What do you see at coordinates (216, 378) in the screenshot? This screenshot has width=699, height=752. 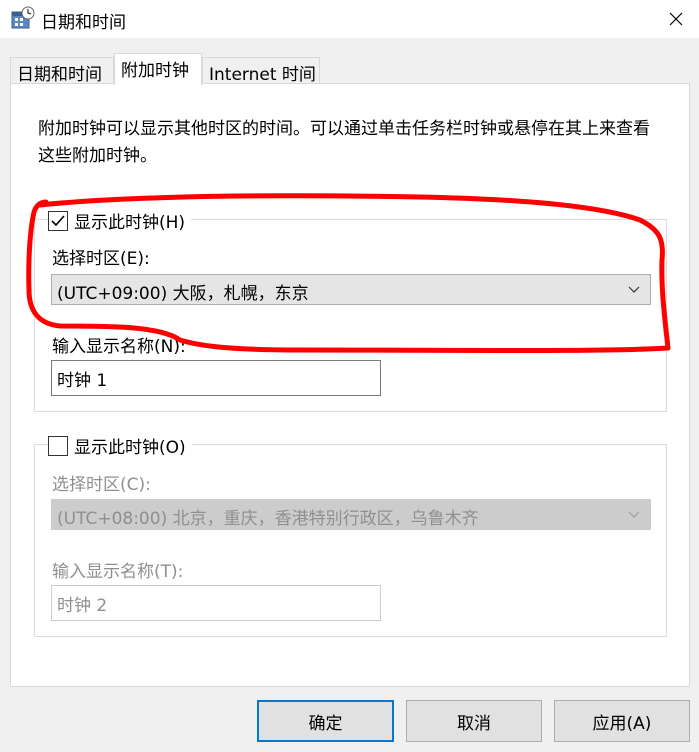 I see `clock1-name-input: 时钟 1` at bounding box center [216, 378].